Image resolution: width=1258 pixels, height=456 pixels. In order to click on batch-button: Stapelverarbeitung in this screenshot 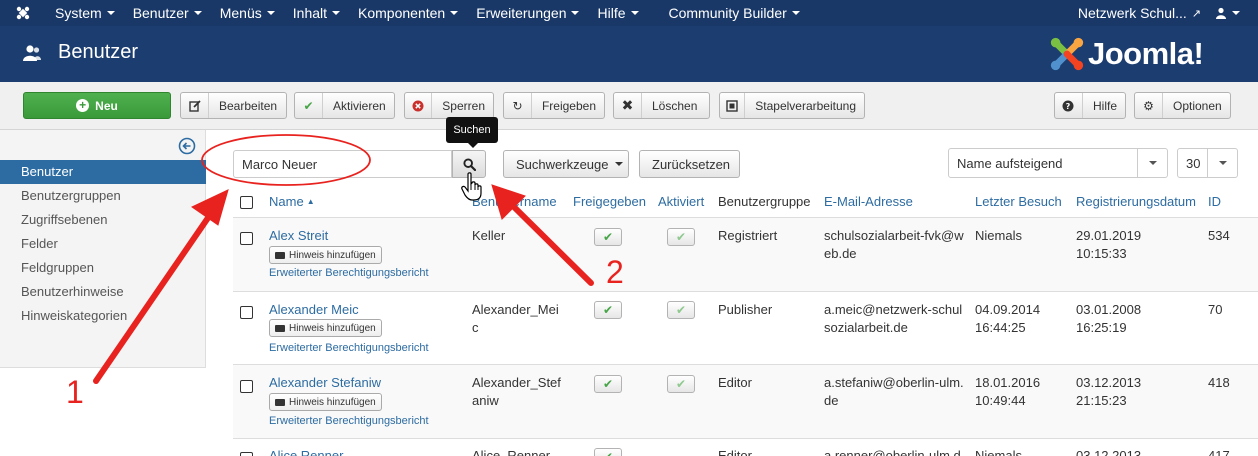, I will do `click(792, 105)`.